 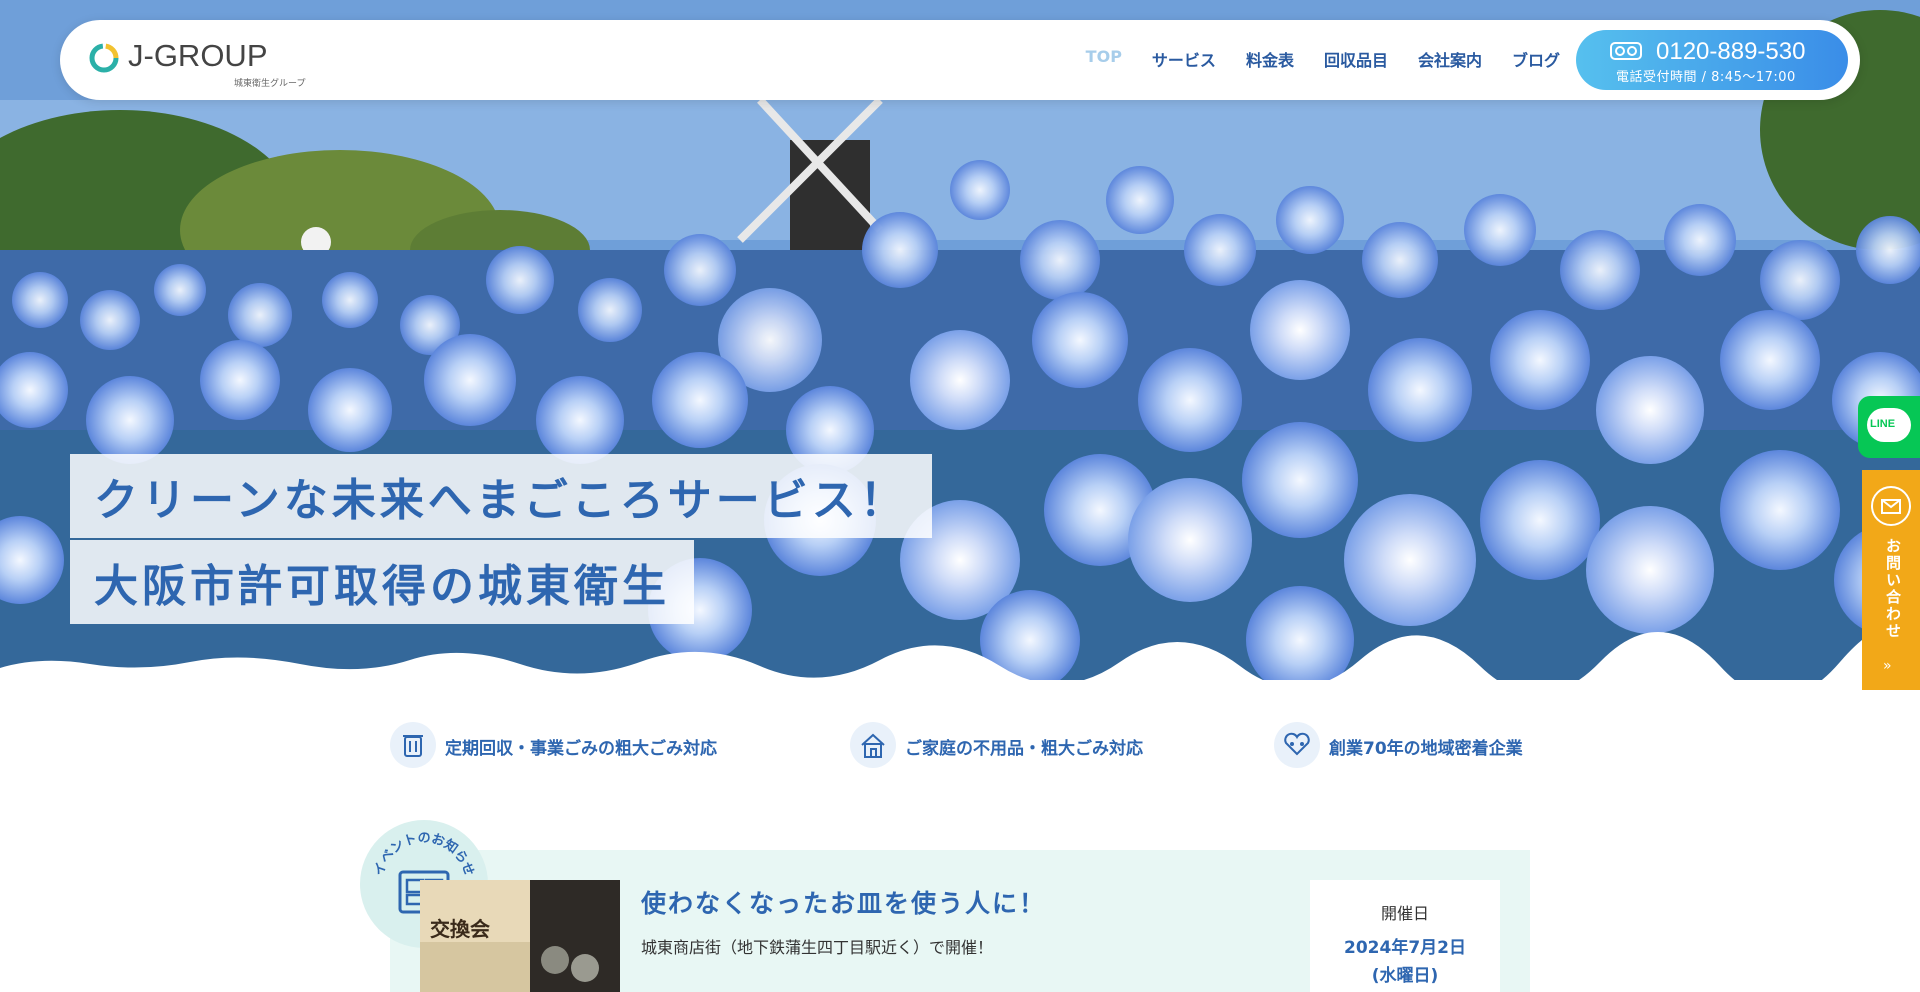 What do you see at coordinates (1104, 59) in the screenshot?
I see `nav-item-top: TOP` at bounding box center [1104, 59].